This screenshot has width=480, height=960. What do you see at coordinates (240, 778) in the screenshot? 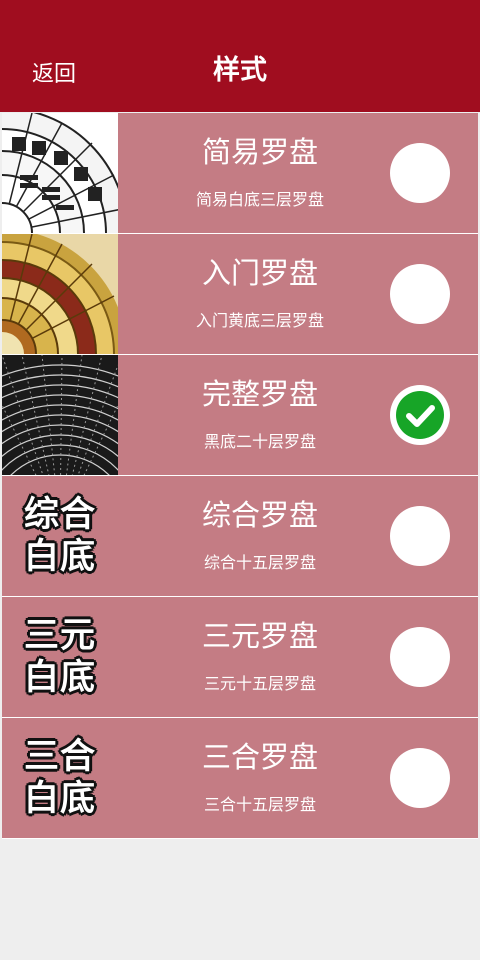
I see `style-row-sanhe: 三合 白底 三合罗盘 三合十五层罗盘` at bounding box center [240, 778].